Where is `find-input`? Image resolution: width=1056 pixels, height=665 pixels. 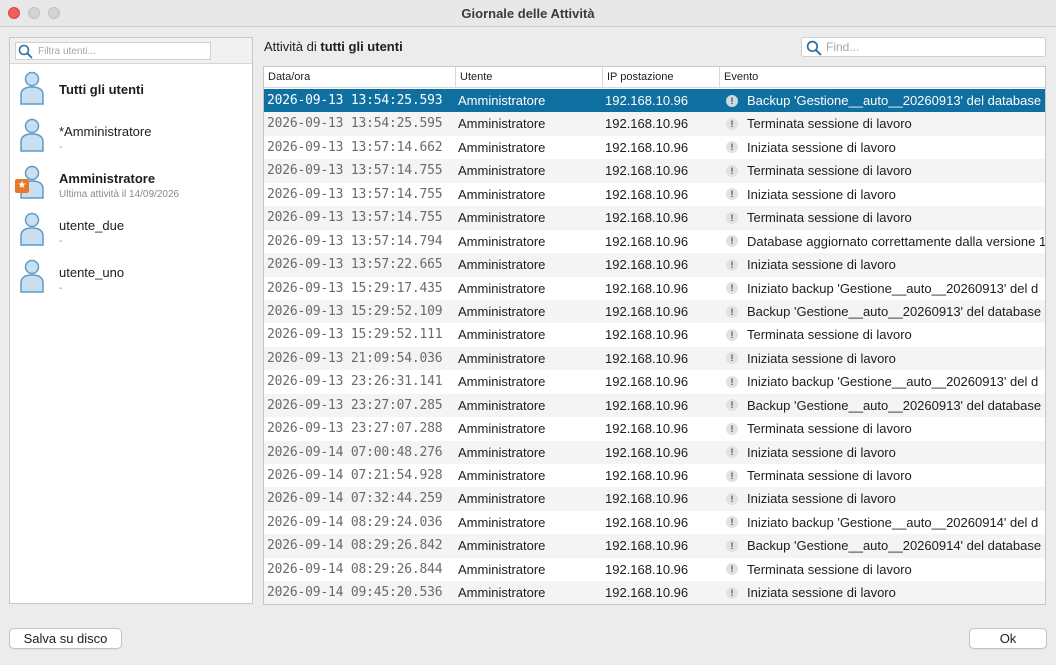 find-input is located at coordinates (931, 47).